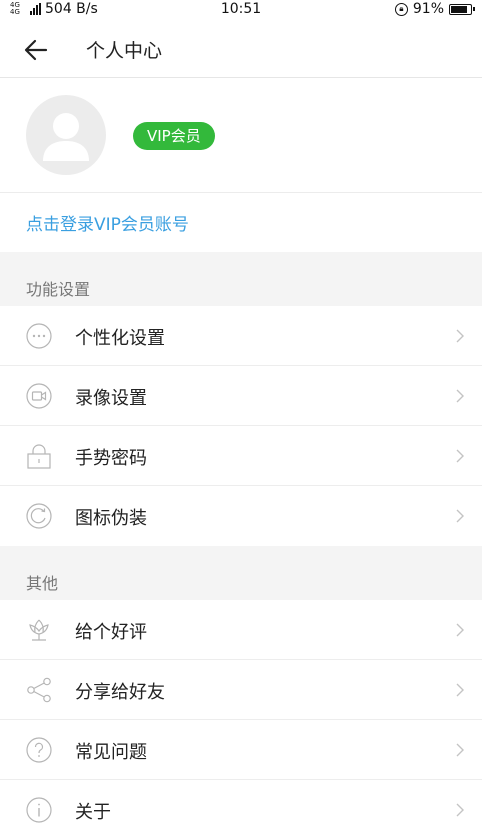 The image size is (482, 829). What do you see at coordinates (120, 338) in the screenshot?
I see `menu-item-label: 个性化设置` at bounding box center [120, 338].